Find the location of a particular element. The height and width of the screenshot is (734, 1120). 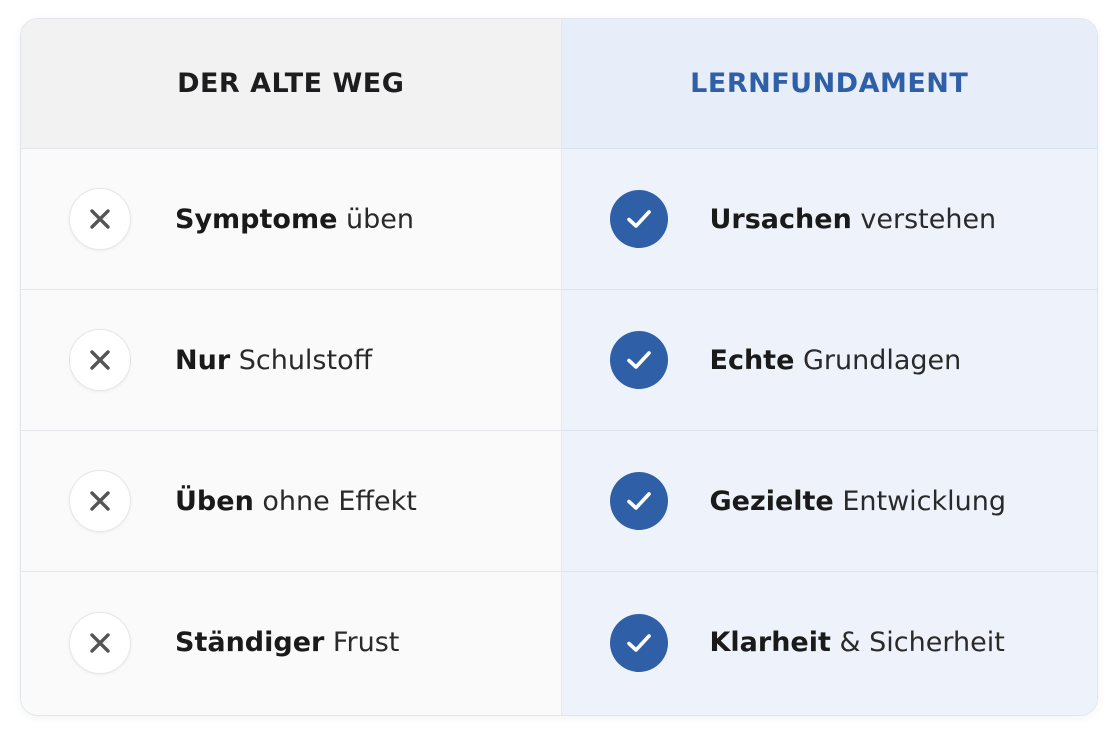

lernfundament-row: Ursachen verstehen is located at coordinates (829, 219).